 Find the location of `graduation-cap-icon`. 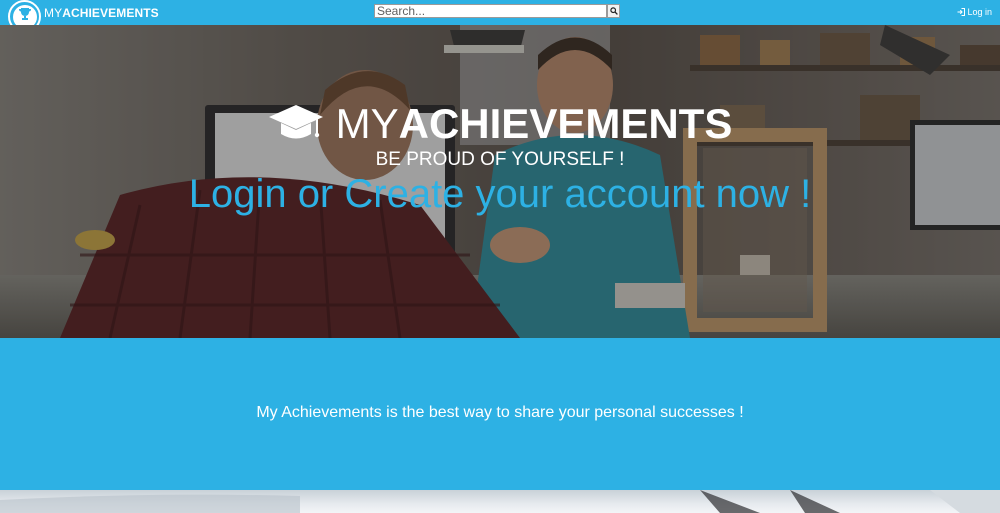

graduation-cap-icon is located at coordinates (296, 123).